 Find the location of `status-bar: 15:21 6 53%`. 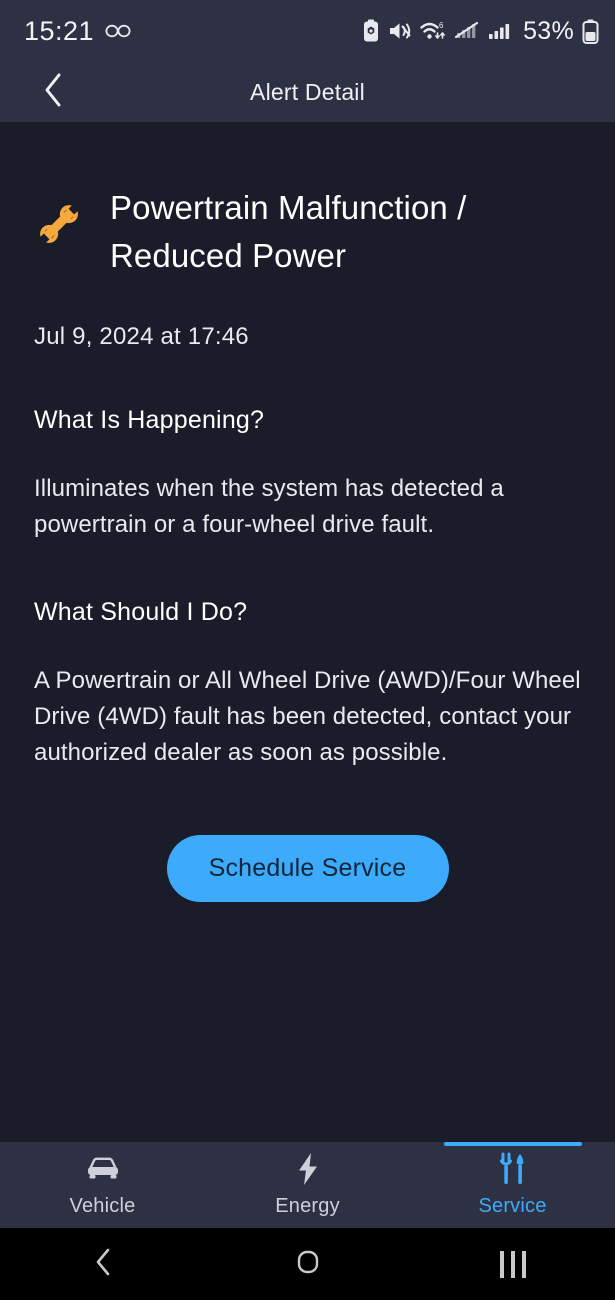

status-bar: 15:21 6 53% is located at coordinates (307, 31).